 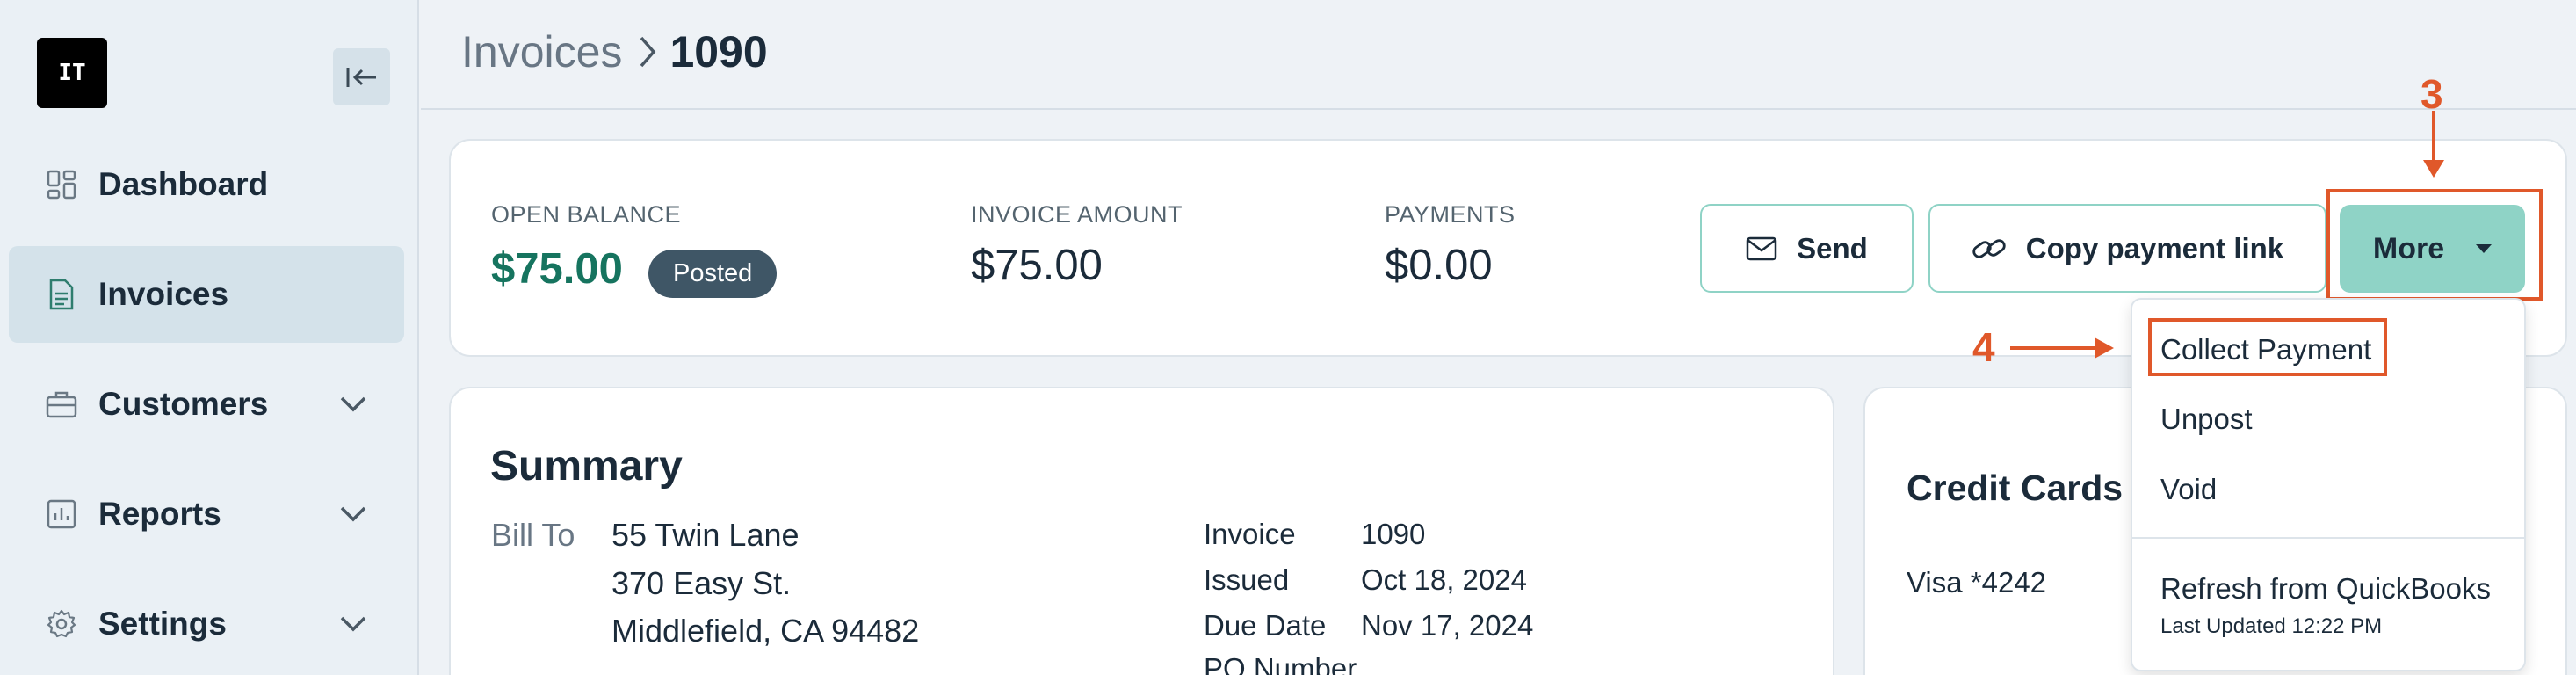 I want to click on sidebar-item-label: Settings, so click(x=162, y=624).